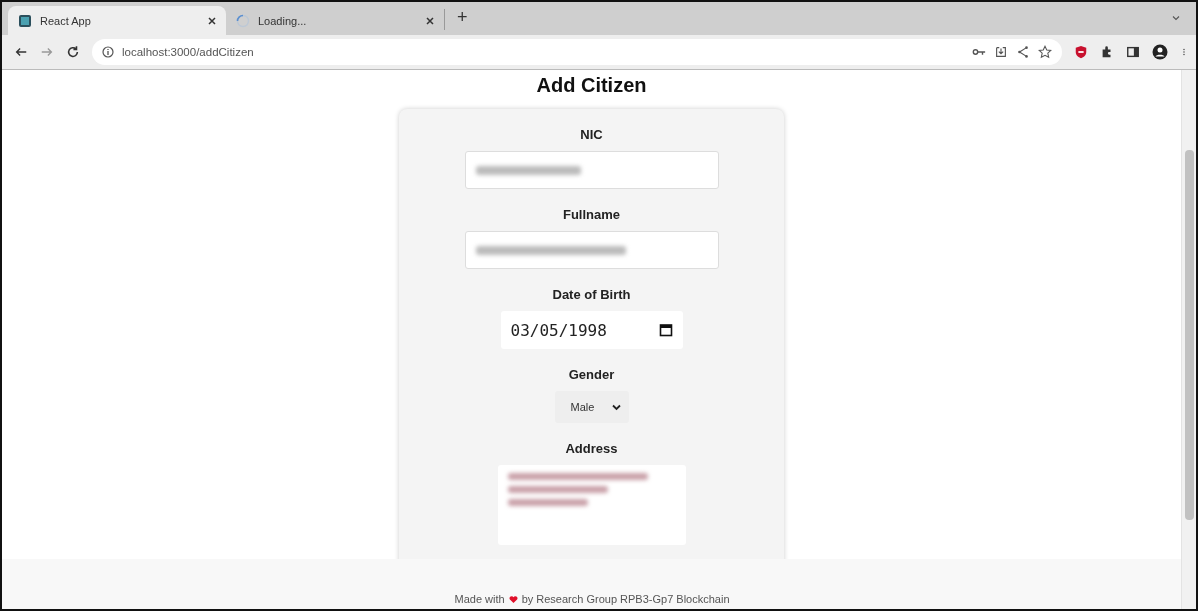  What do you see at coordinates (577, 52) in the screenshot?
I see `address-bar: localhost:3000/addCitizen` at bounding box center [577, 52].